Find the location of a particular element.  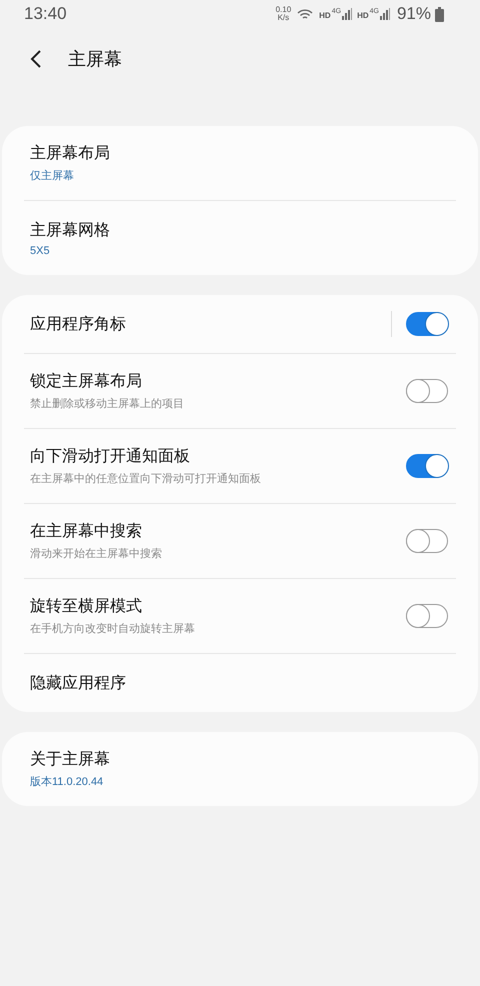

setting-row: 向下滑动打开通知面板 在主屏幕中的任意位置向下滑动可打开通知面板 is located at coordinates (240, 466).